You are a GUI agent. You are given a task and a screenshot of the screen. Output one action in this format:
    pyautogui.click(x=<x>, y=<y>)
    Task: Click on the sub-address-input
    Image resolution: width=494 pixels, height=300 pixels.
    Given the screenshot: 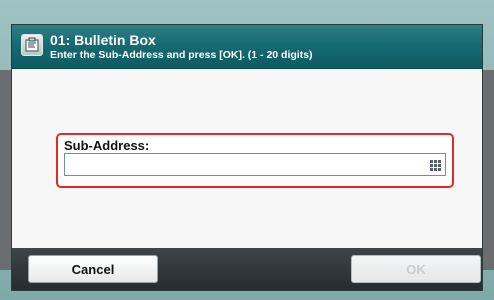 What is the action you would take?
    pyautogui.click(x=255, y=164)
    